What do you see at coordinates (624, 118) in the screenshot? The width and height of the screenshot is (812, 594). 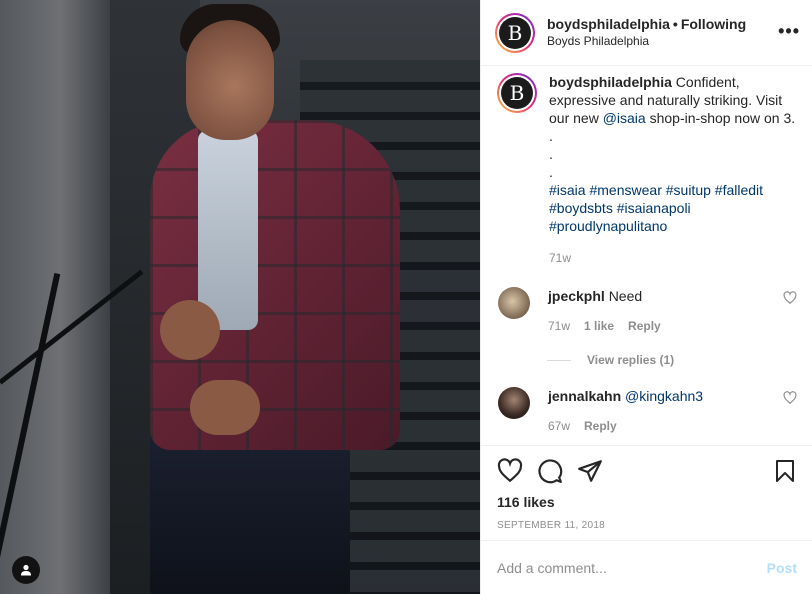 I see `mention-link: @isaia` at bounding box center [624, 118].